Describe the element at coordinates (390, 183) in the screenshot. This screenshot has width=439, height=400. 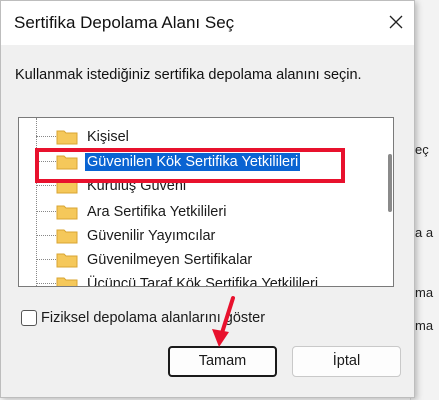
I see `scrollbar-thumb` at that location.